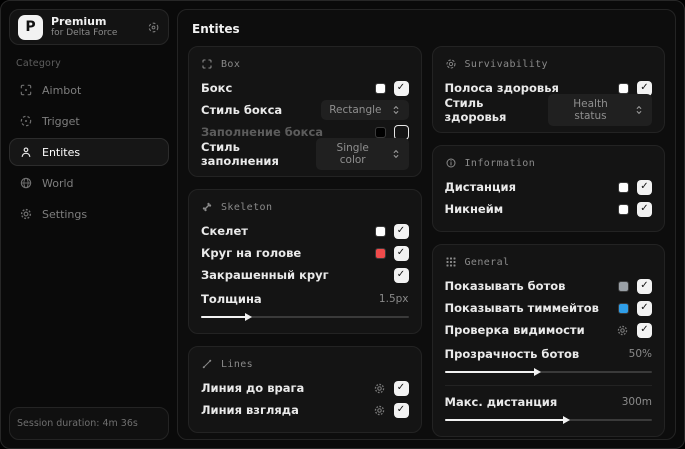 The height and width of the screenshot is (449, 685). What do you see at coordinates (480, 187) in the screenshot?
I see `setting-label: Дистанция` at bounding box center [480, 187].